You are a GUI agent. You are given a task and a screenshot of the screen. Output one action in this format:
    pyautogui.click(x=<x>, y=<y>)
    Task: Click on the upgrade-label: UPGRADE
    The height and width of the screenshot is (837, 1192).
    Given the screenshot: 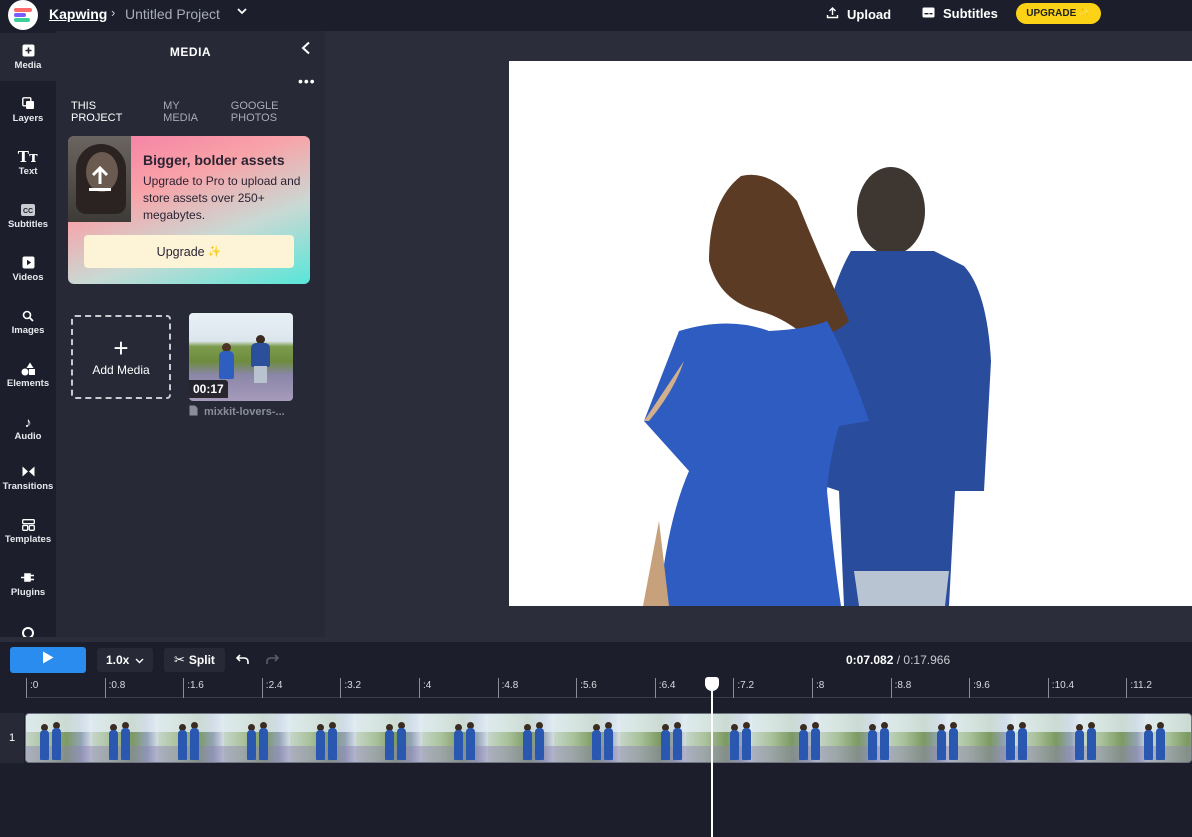 What is the action you would take?
    pyautogui.click(x=1051, y=13)
    